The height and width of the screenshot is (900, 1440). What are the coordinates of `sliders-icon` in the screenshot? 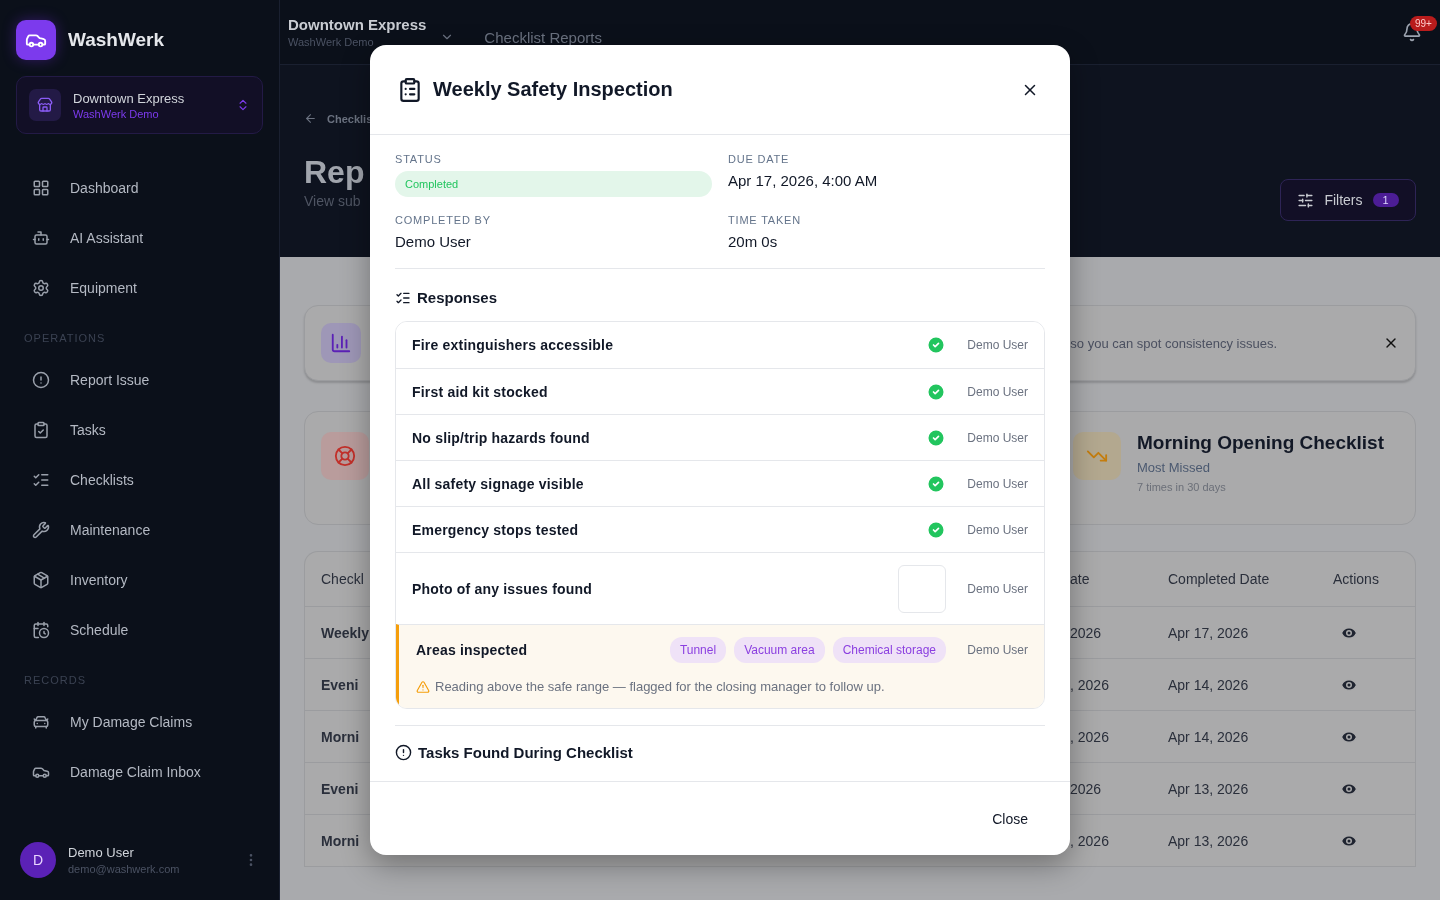 It's located at (1306, 200).